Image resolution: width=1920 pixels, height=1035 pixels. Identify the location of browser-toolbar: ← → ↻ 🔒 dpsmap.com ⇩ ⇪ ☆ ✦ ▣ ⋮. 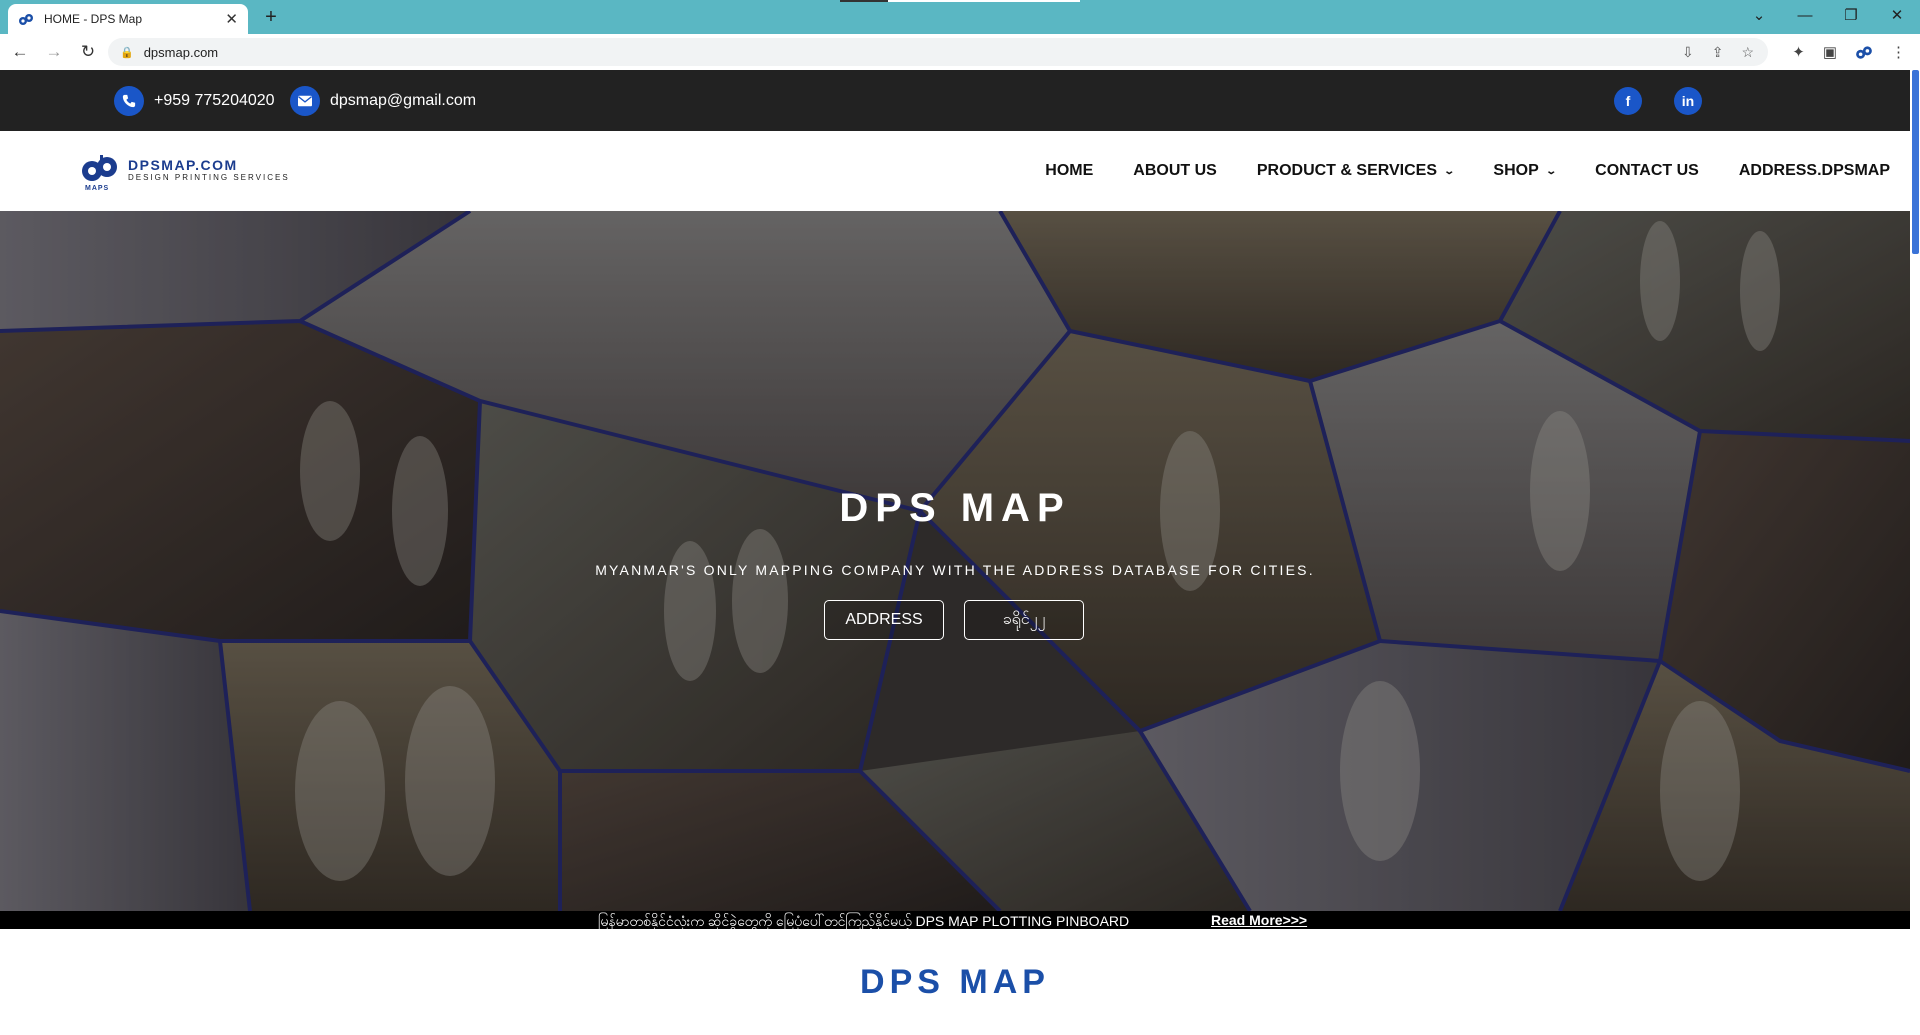
(960, 52).